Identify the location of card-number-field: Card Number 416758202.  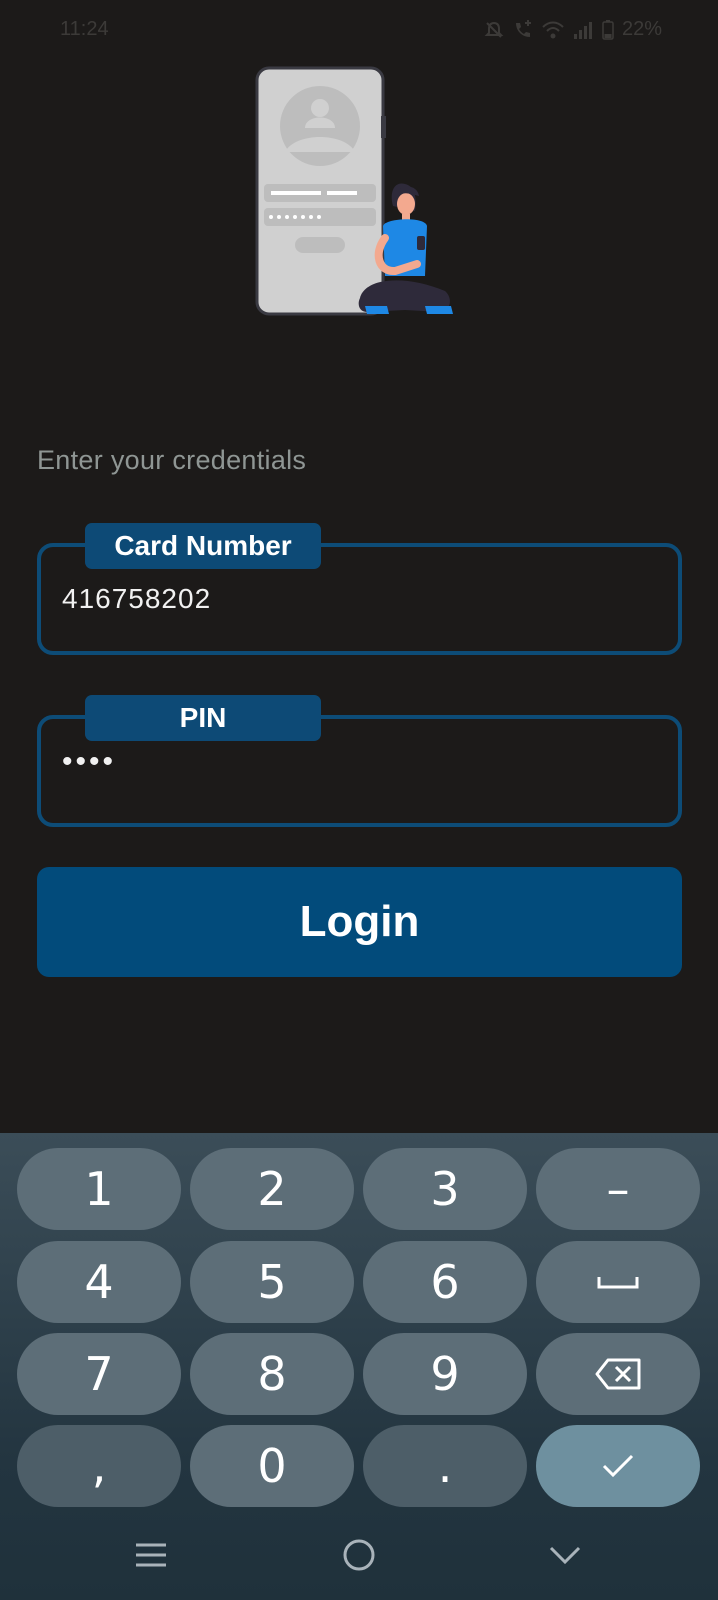
(359, 589).